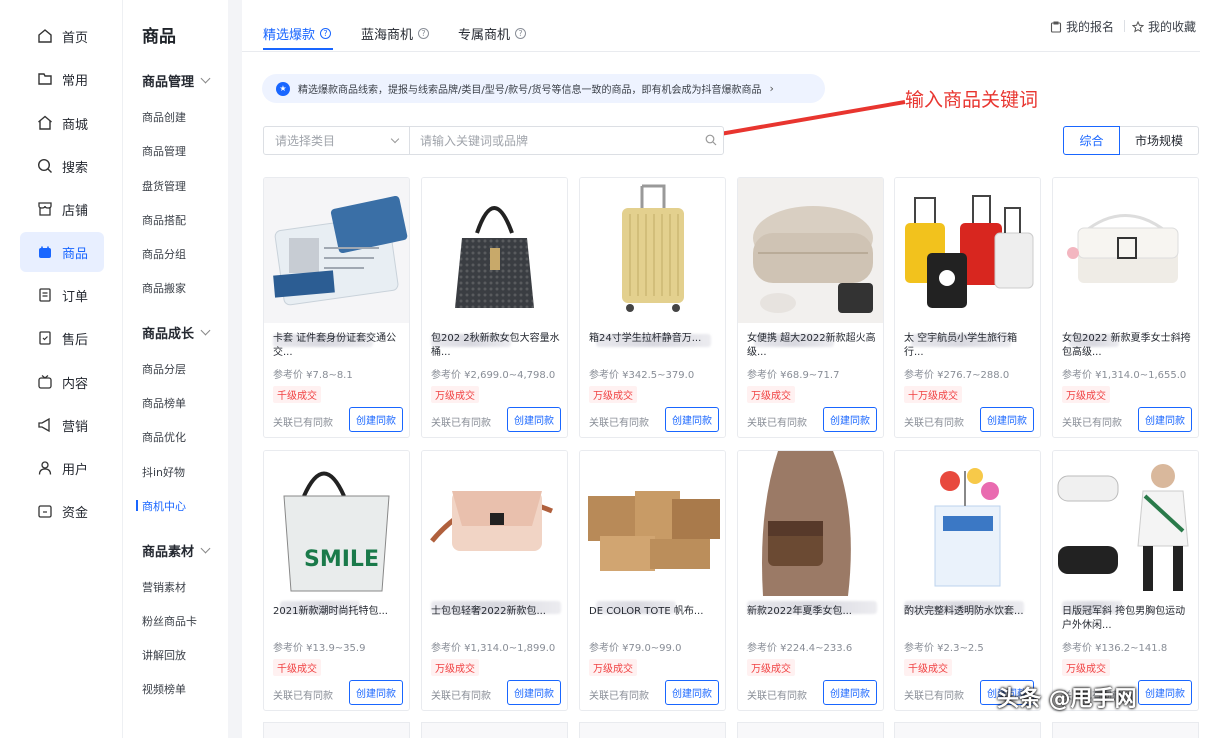 The image size is (1217, 738). What do you see at coordinates (566, 140) in the screenshot?
I see `keyword-search-input` at bounding box center [566, 140].